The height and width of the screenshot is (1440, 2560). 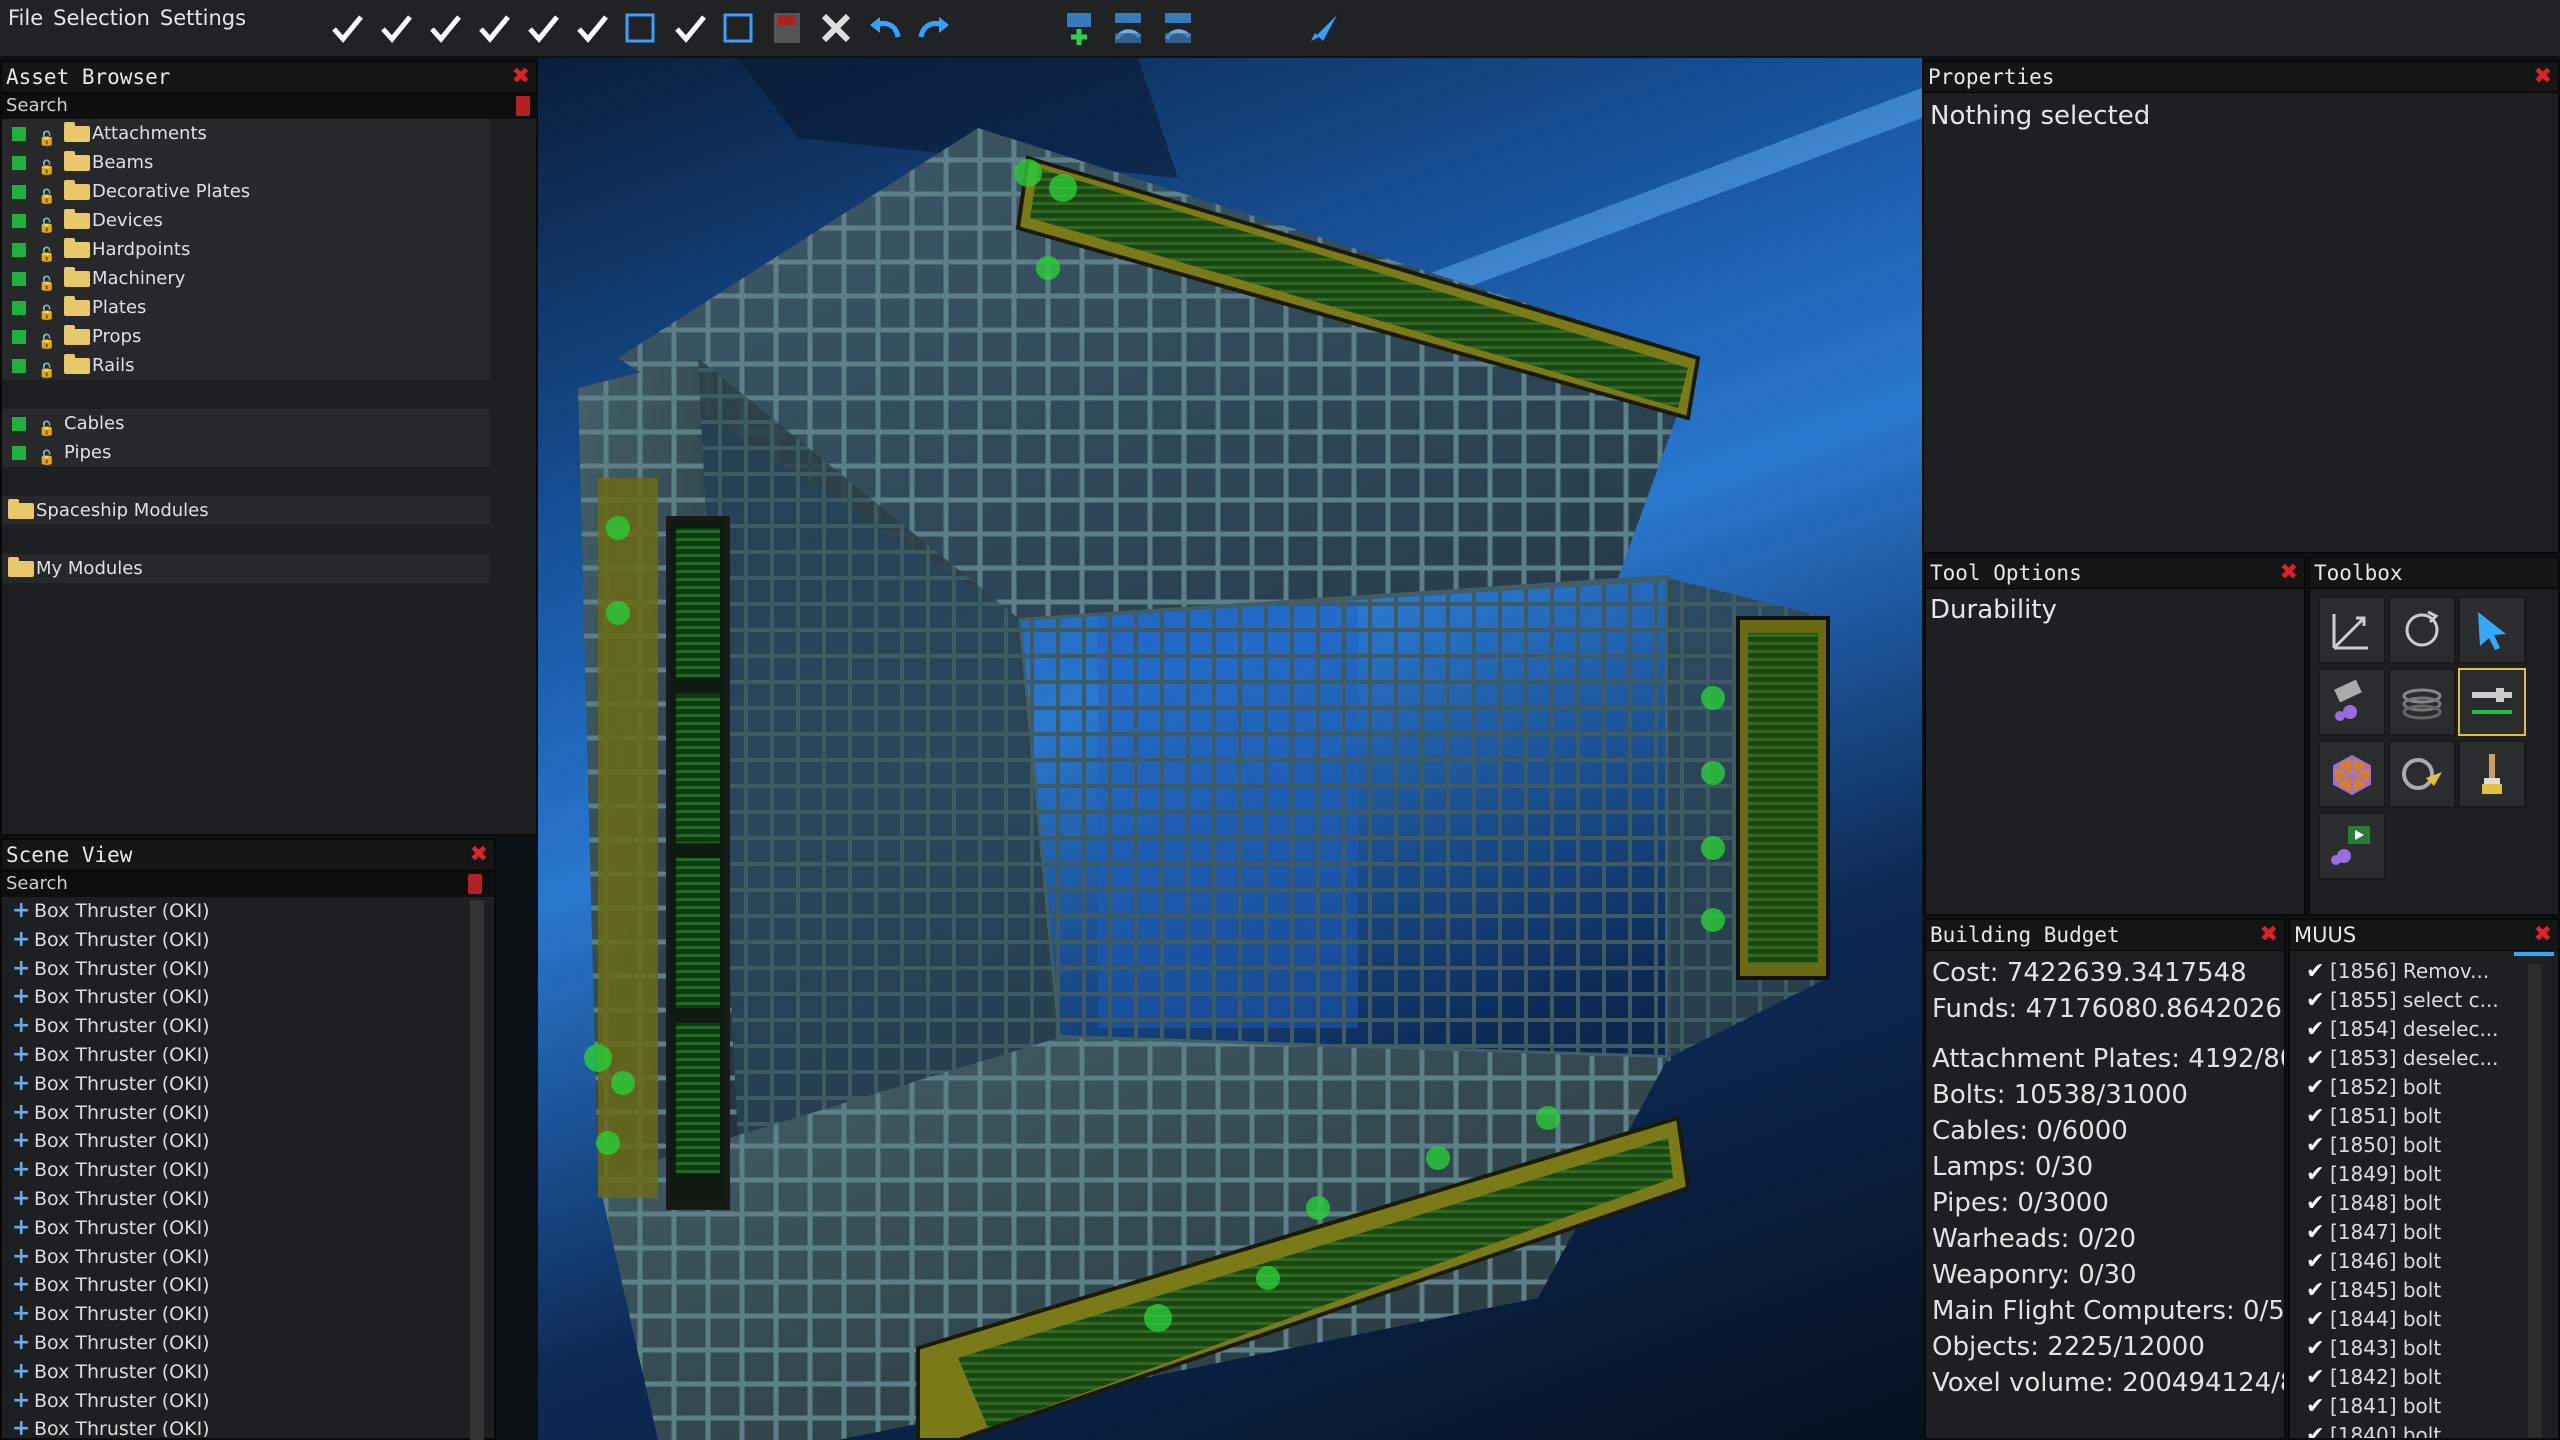 What do you see at coordinates (246, 568) in the screenshot?
I see `asset-group-folder: My Modules` at bounding box center [246, 568].